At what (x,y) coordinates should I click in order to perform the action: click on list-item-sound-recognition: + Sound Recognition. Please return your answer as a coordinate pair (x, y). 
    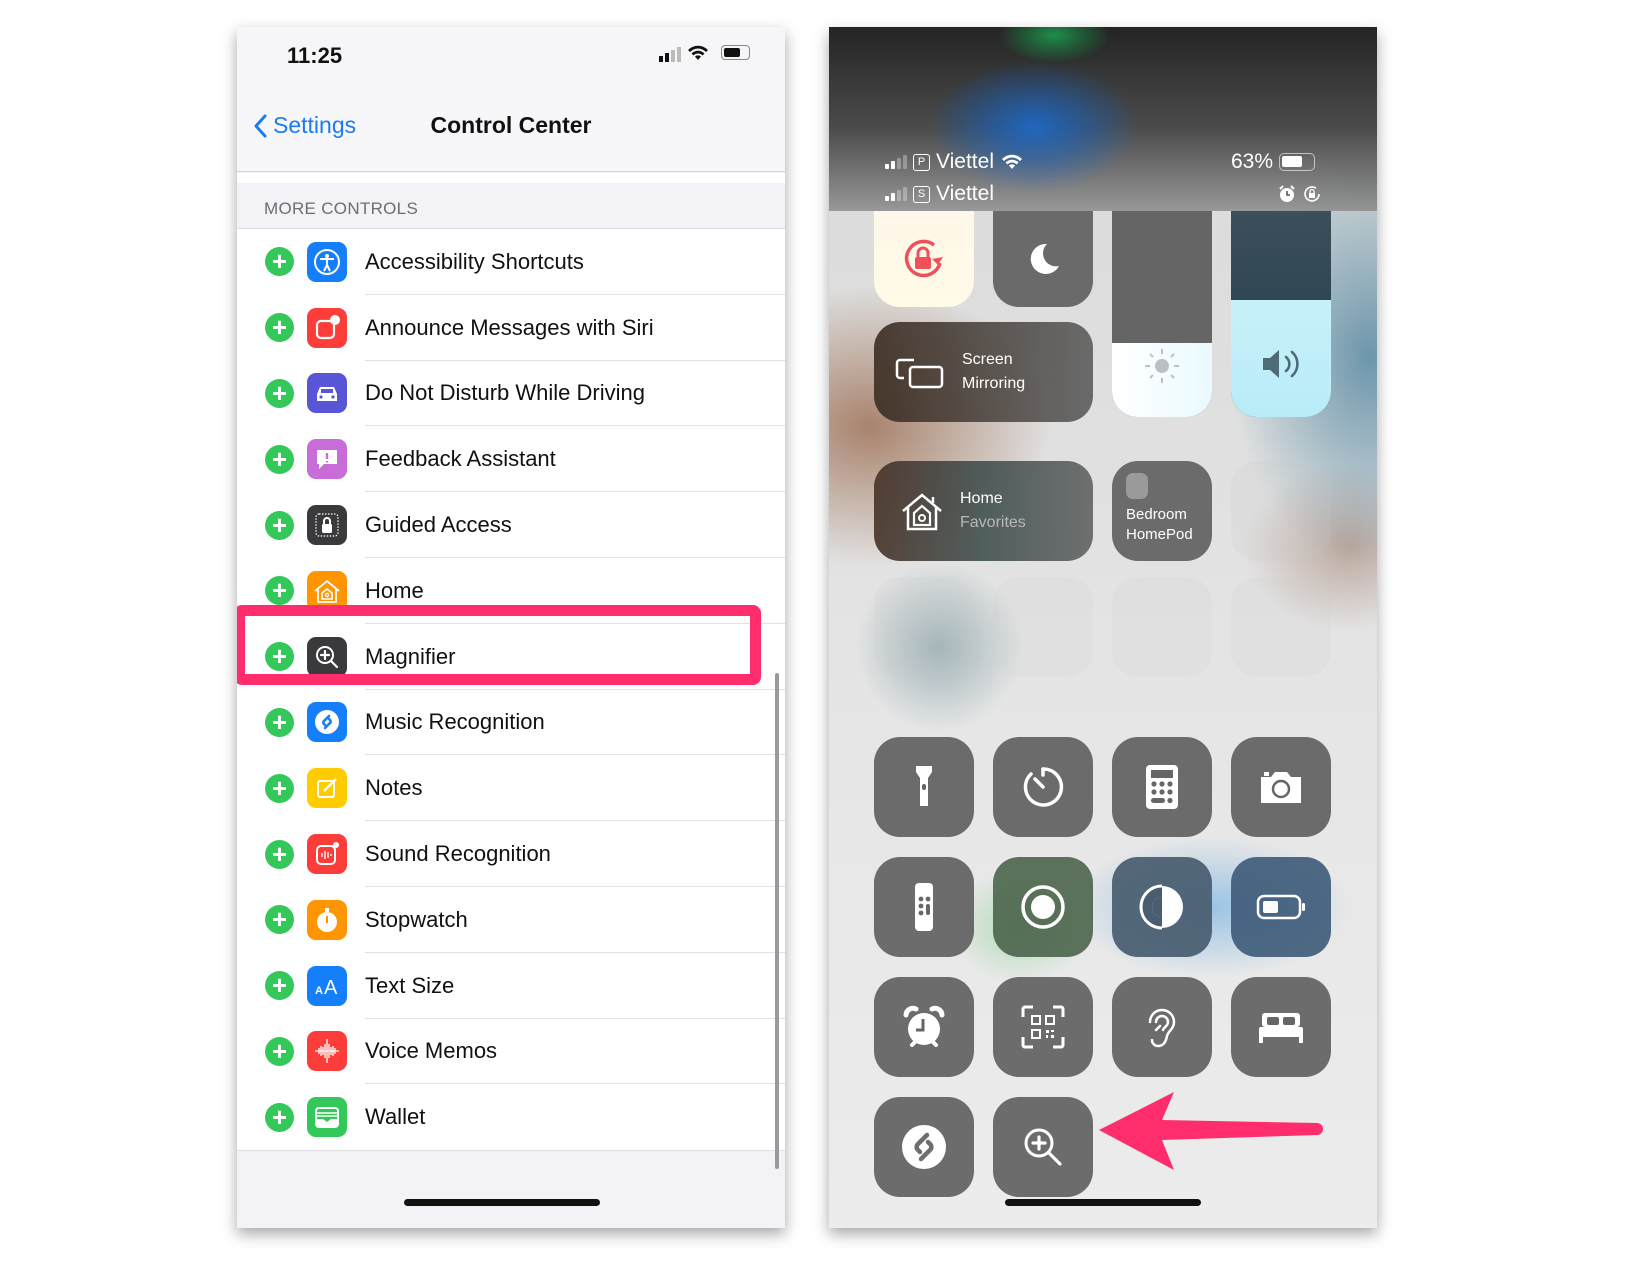
    Looking at the image, I should click on (511, 854).